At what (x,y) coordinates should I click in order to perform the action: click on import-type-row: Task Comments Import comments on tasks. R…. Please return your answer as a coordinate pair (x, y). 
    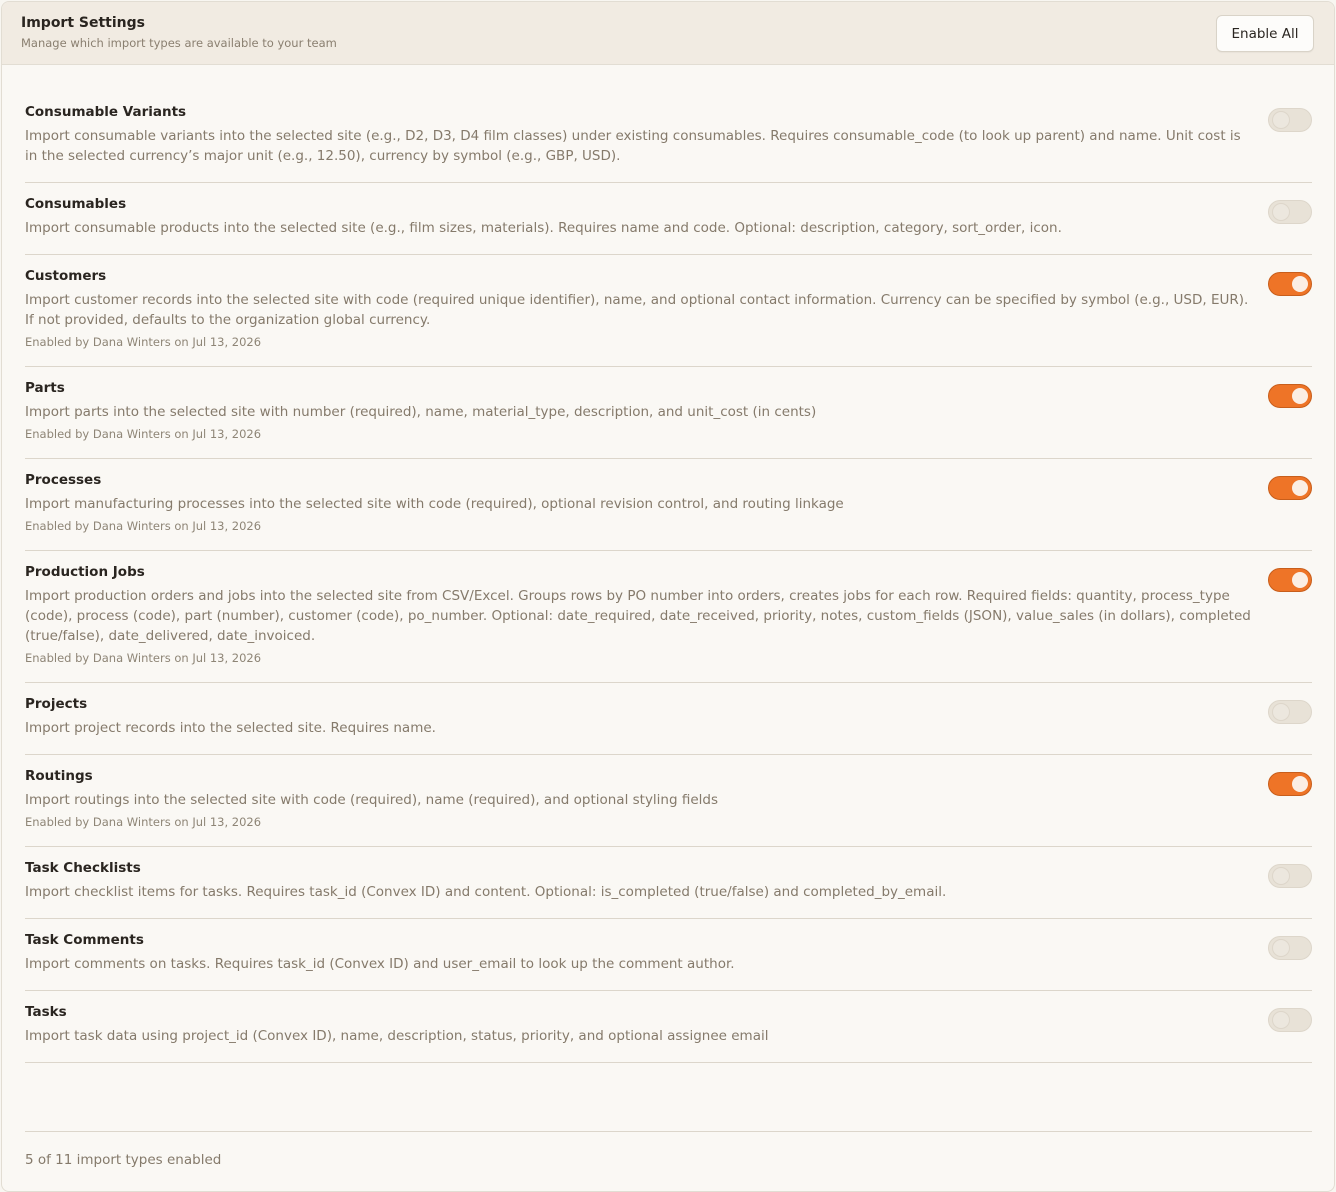
    Looking at the image, I should click on (668, 955).